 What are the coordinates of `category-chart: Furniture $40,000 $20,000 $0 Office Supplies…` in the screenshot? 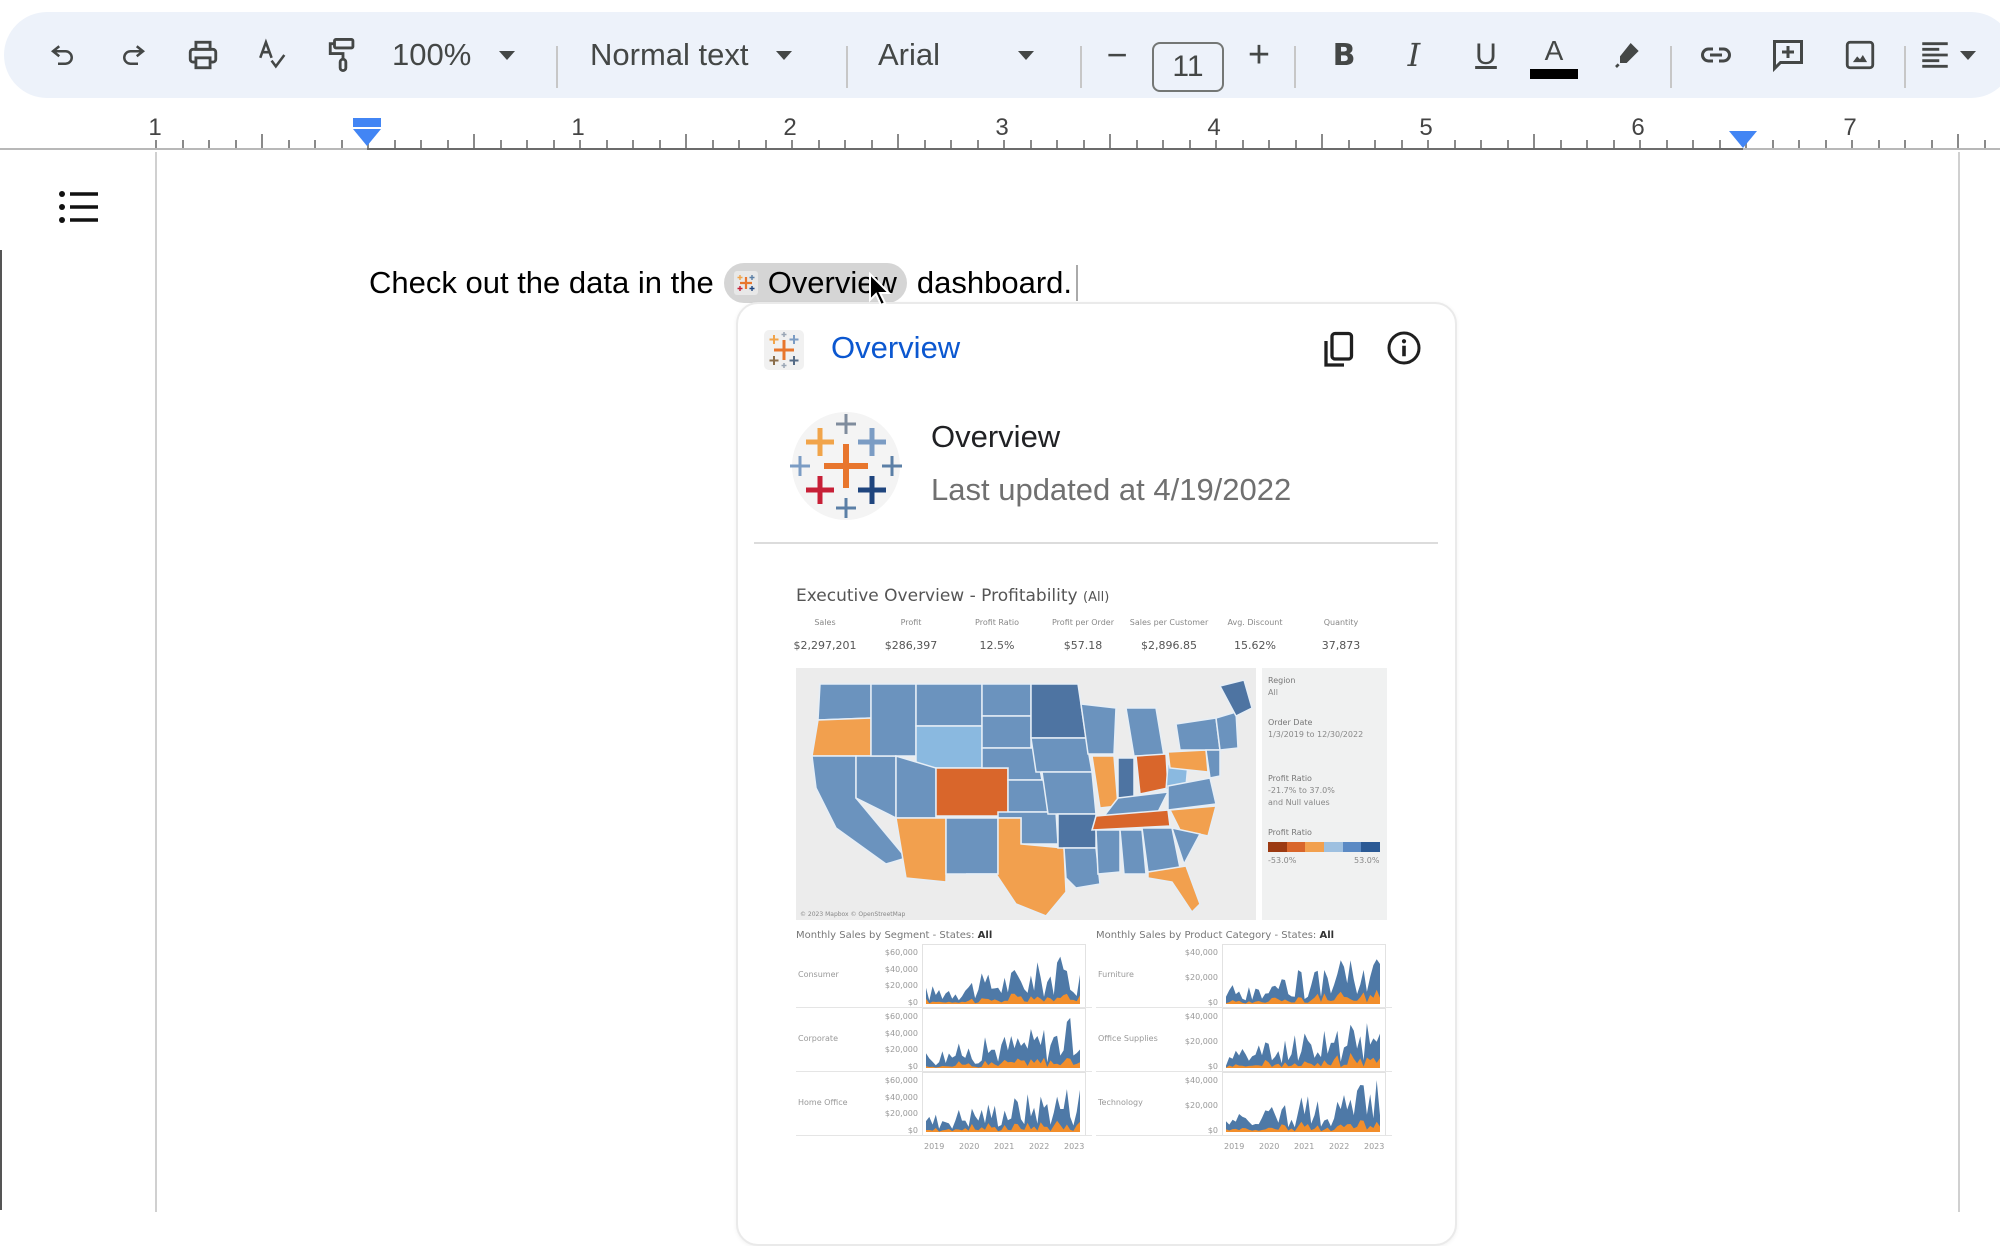 It's located at (1244, 1059).